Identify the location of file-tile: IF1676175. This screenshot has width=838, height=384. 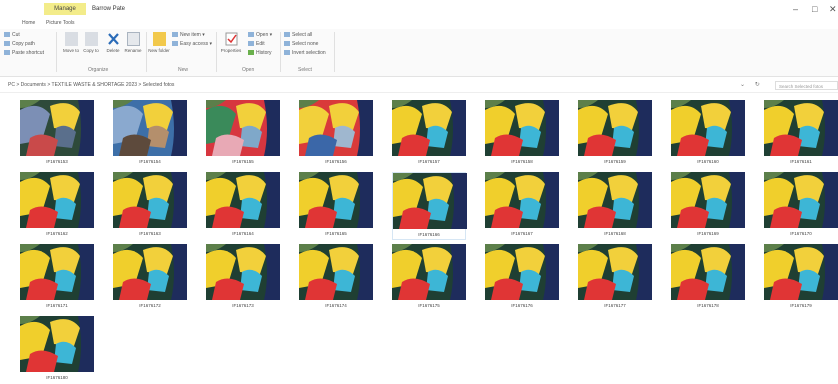
(429, 278).